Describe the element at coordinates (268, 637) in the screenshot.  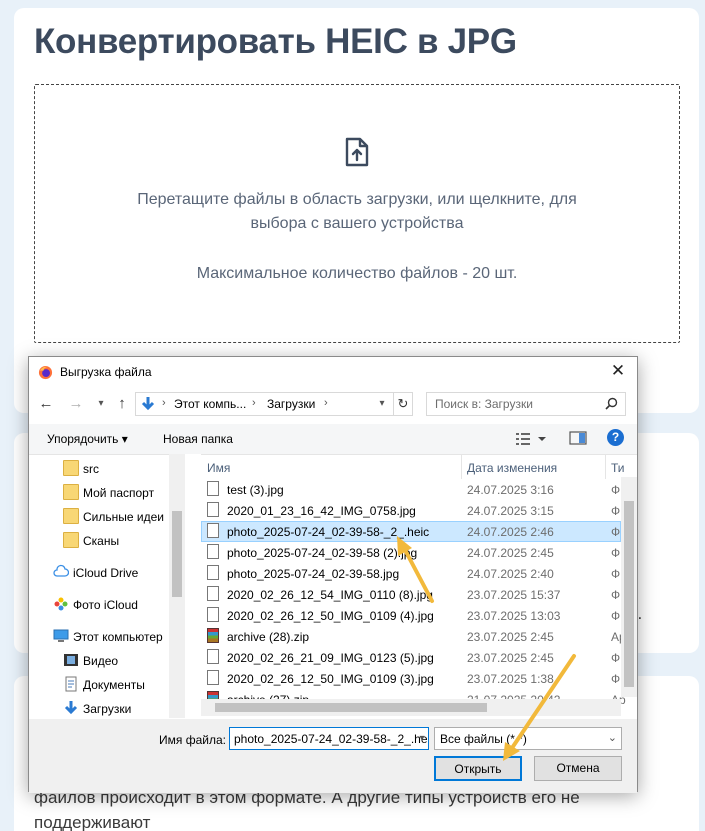
I see `file-name: archive (28).zip` at that location.